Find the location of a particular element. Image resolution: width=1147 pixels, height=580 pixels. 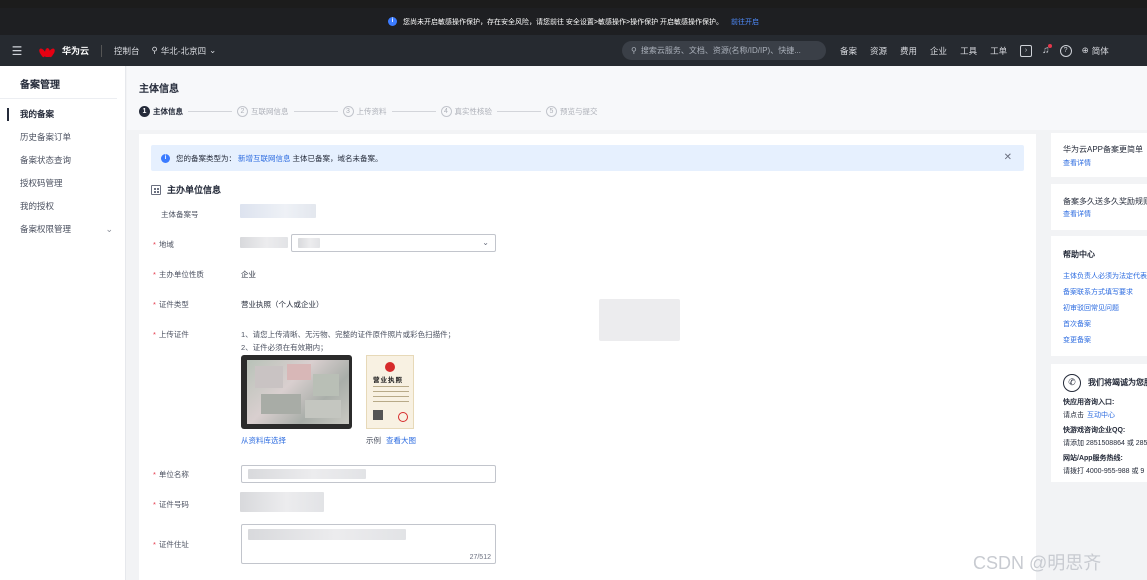

unit-name-label: * 单位名称 is located at coordinates (171, 474).